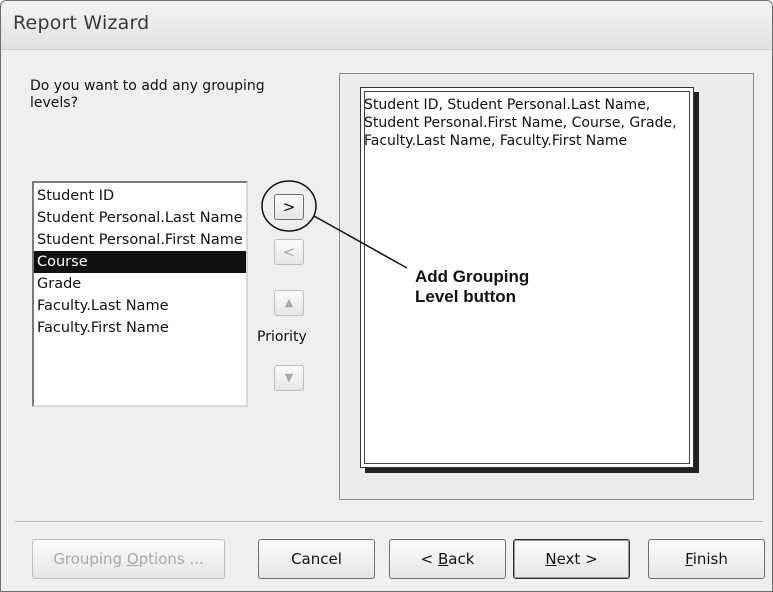 The width and height of the screenshot is (773, 592). What do you see at coordinates (289, 206) in the screenshot?
I see `callout-circle` at bounding box center [289, 206].